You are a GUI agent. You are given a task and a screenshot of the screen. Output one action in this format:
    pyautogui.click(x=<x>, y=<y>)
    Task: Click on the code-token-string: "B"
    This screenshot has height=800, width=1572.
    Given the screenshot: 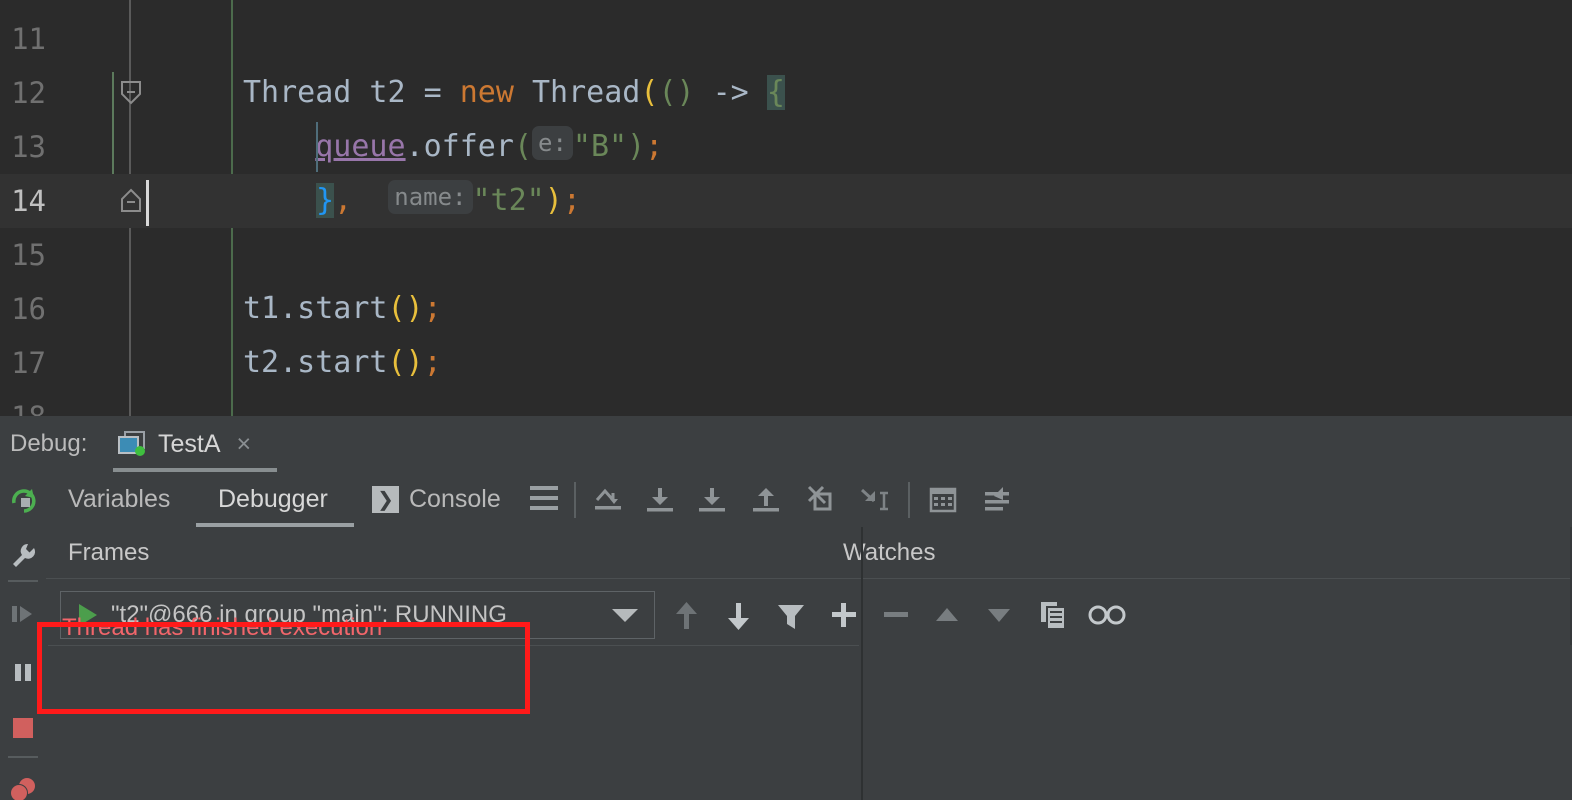 What is the action you would take?
    pyautogui.click(x=600, y=146)
    